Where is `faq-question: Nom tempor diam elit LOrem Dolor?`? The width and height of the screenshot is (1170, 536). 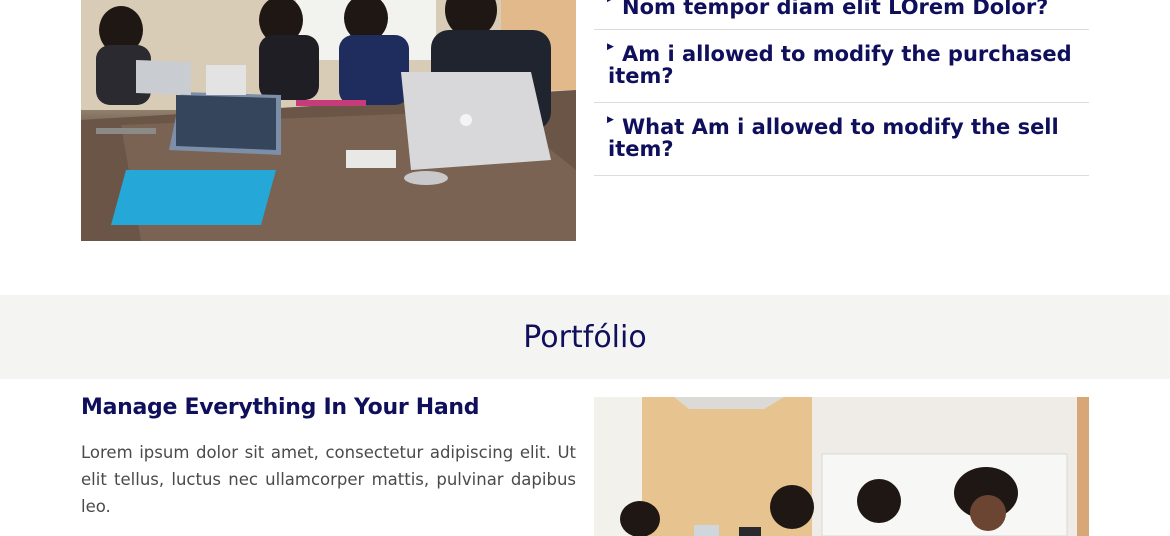 faq-question: Nom tempor diam elit LOrem Dolor? is located at coordinates (848, 9).